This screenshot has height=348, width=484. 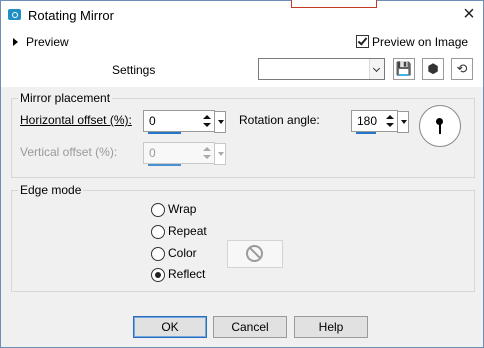 I want to click on radio-repeat, so click(x=158, y=232).